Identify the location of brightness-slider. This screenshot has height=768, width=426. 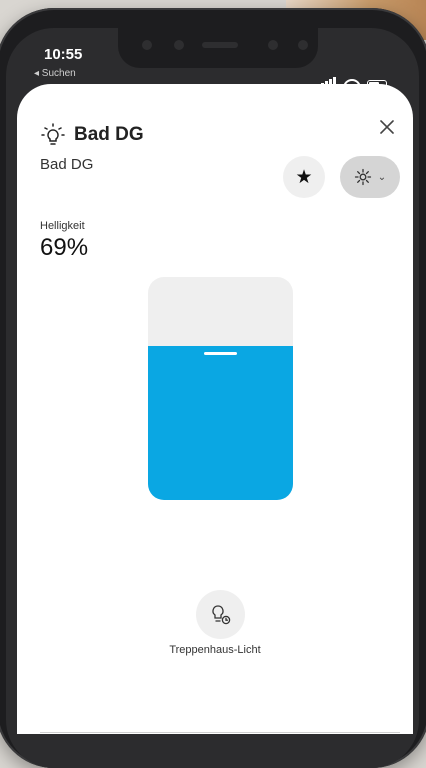
(220, 388).